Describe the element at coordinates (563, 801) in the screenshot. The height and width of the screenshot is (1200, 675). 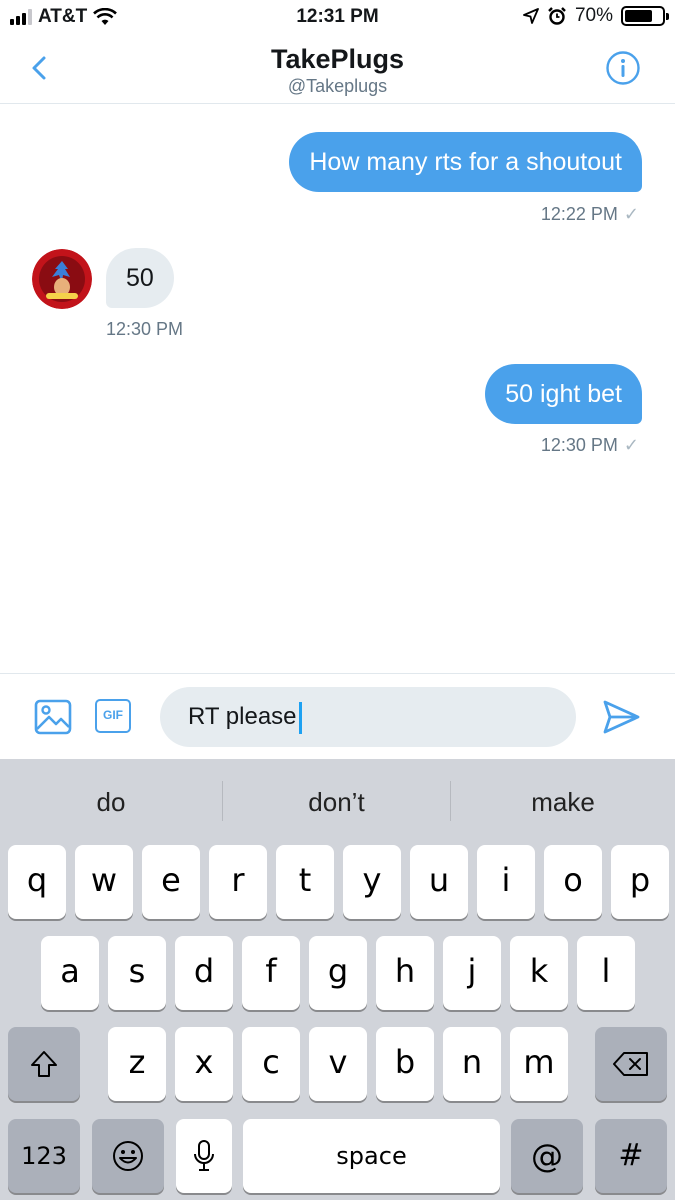
I see `suggestion-item: make` at that location.